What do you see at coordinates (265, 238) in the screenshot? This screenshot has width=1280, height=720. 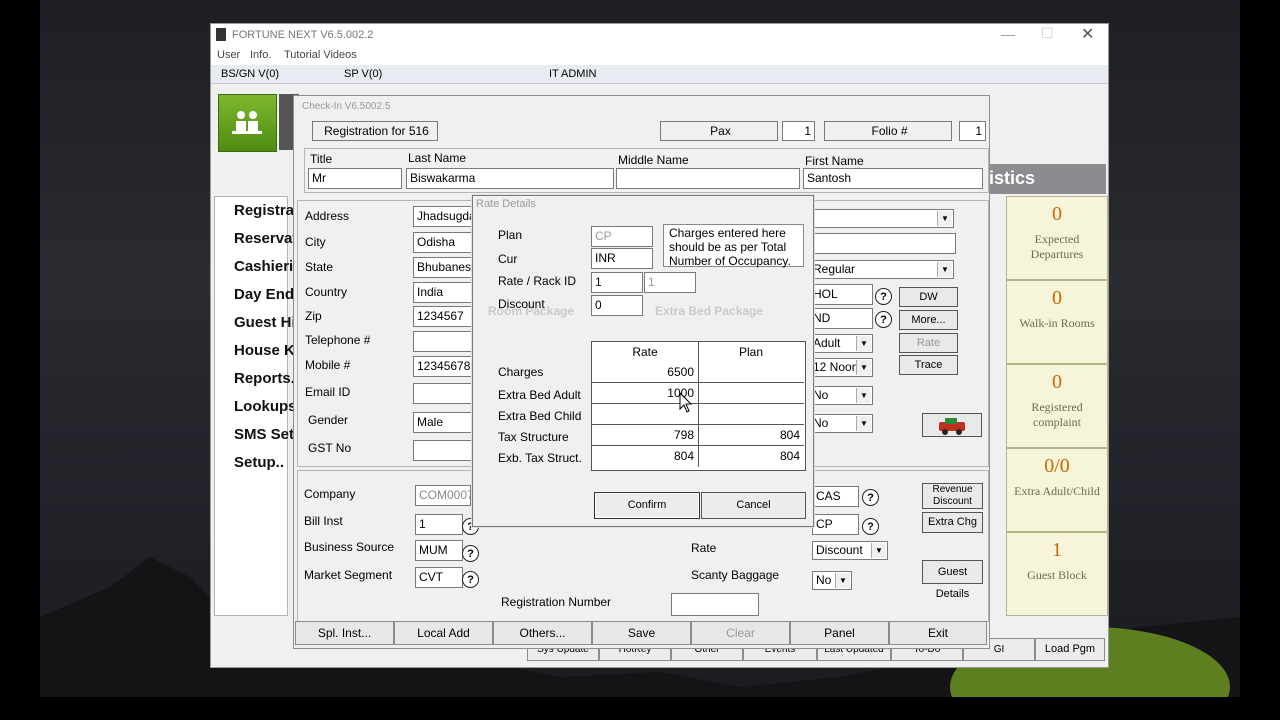 I see `menu-reservation: Reservat` at bounding box center [265, 238].